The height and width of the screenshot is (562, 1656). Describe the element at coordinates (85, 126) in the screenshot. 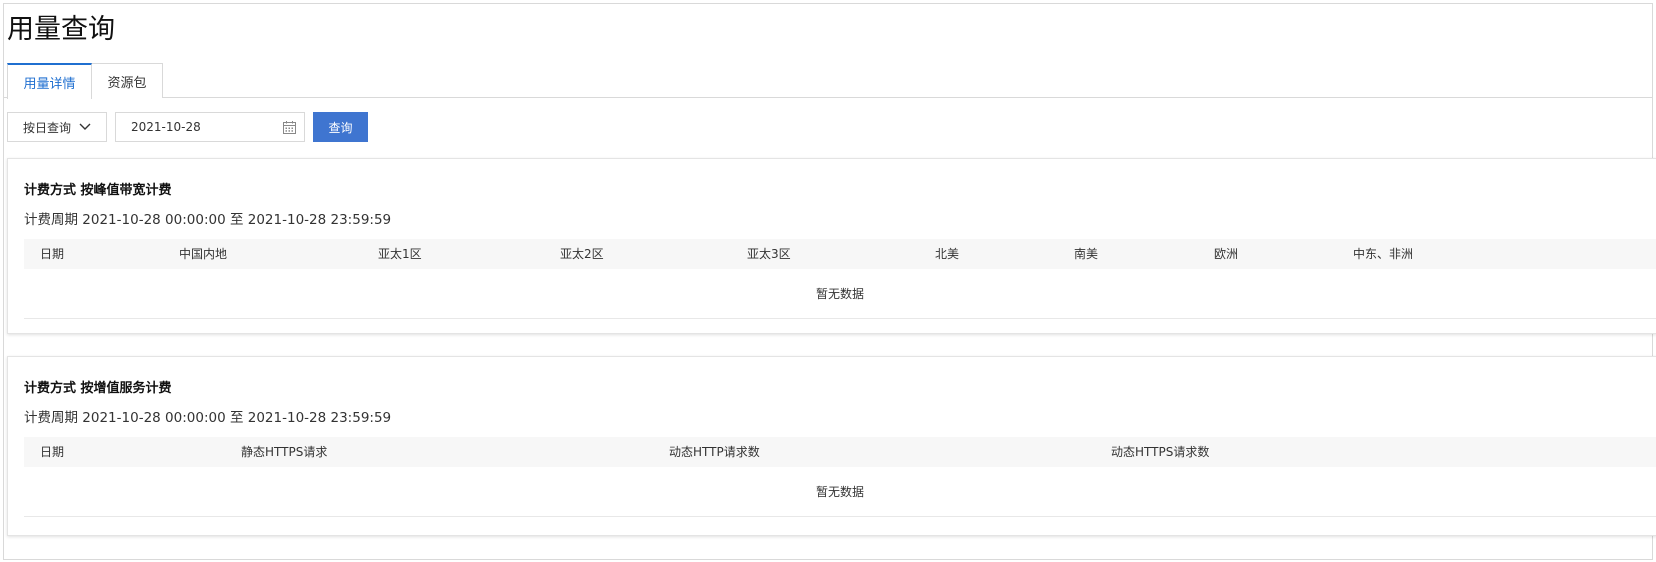

I see `chevron-down-icon` at that location.